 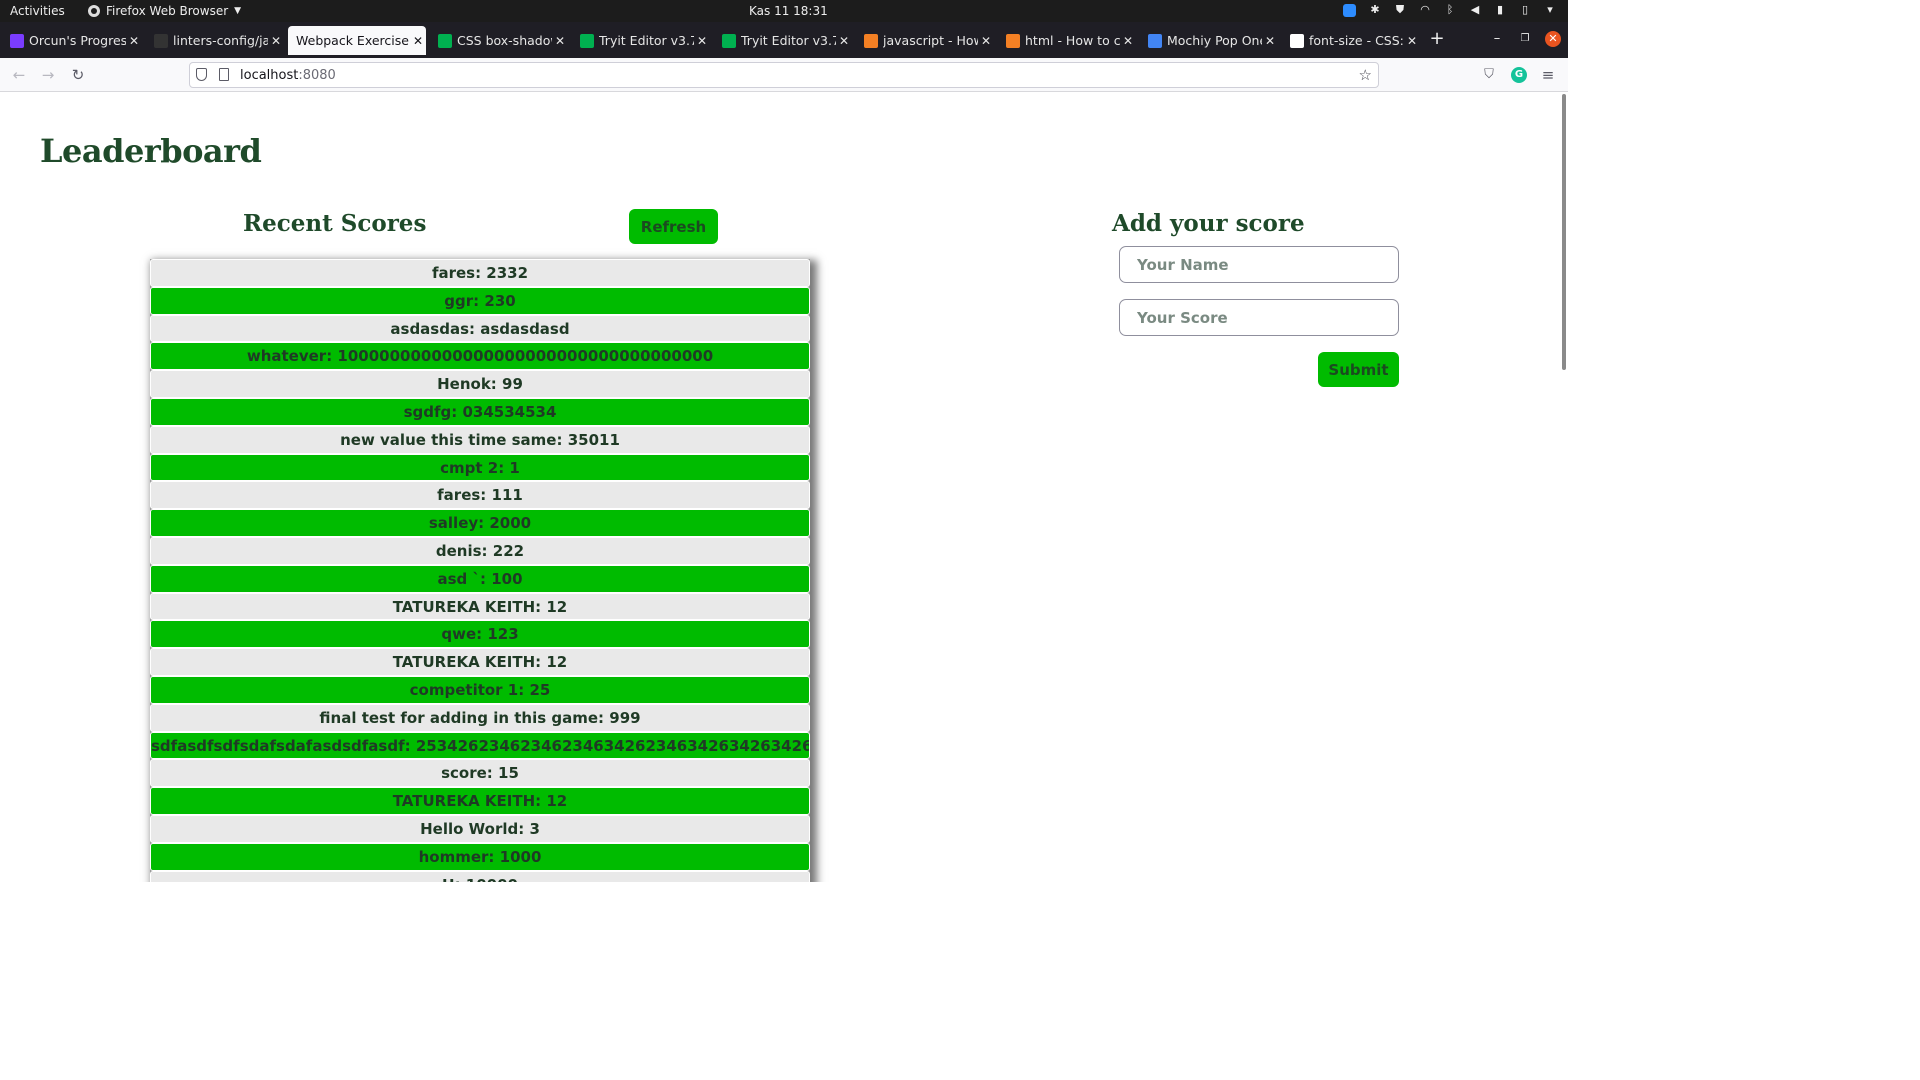 I want to click on volume-icon: ◀, so click(x=1475, y=10).